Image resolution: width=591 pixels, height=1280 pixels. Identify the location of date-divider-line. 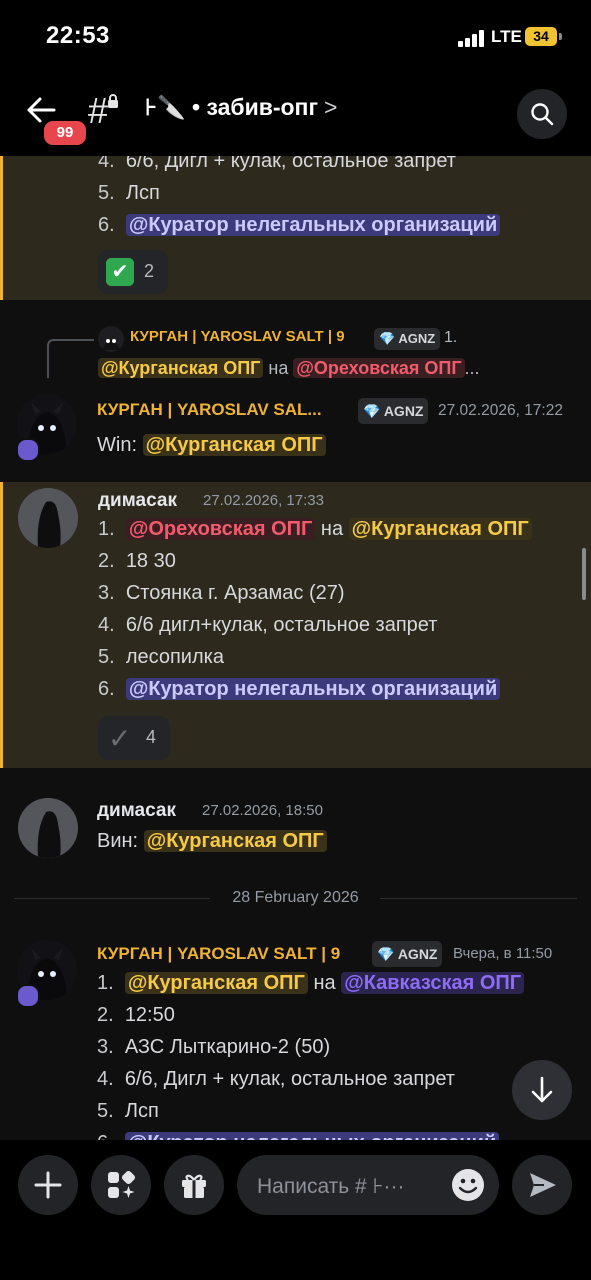
(478, 898).